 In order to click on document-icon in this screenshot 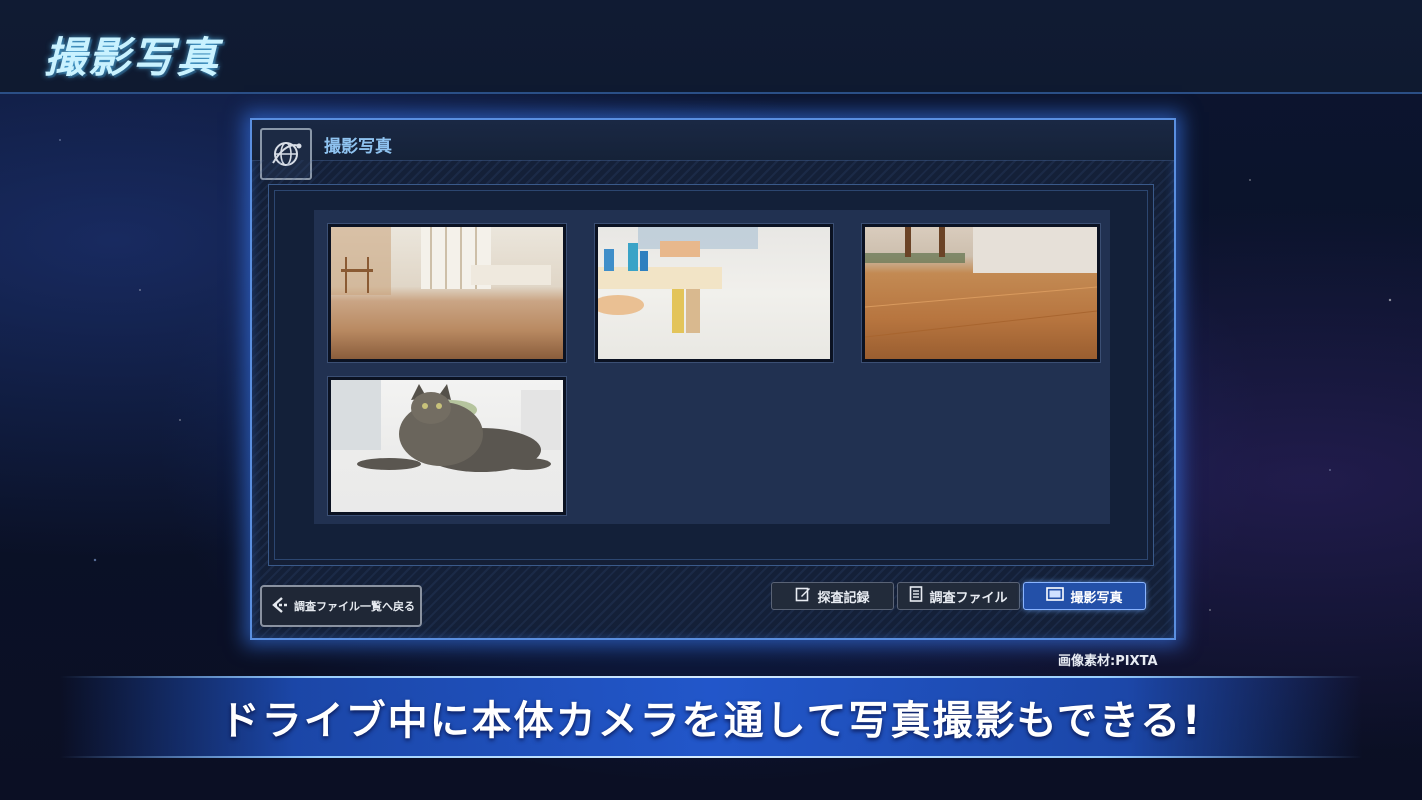, I will do `click(916, 596)`.